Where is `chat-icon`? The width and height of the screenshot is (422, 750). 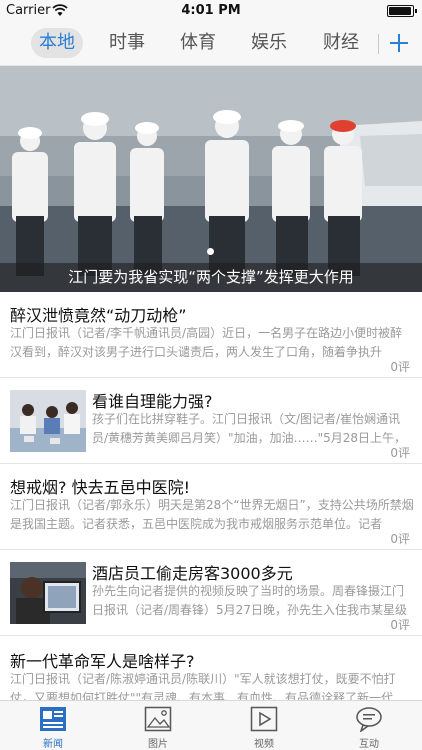 chat-icon is located at coordinates (369, 719).